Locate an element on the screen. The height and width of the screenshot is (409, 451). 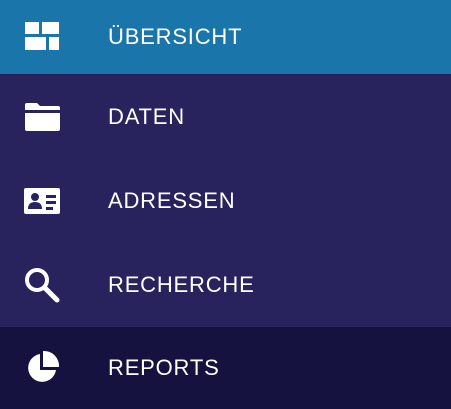
nav-item-label: DATEN is located at coordinates (146, 116).